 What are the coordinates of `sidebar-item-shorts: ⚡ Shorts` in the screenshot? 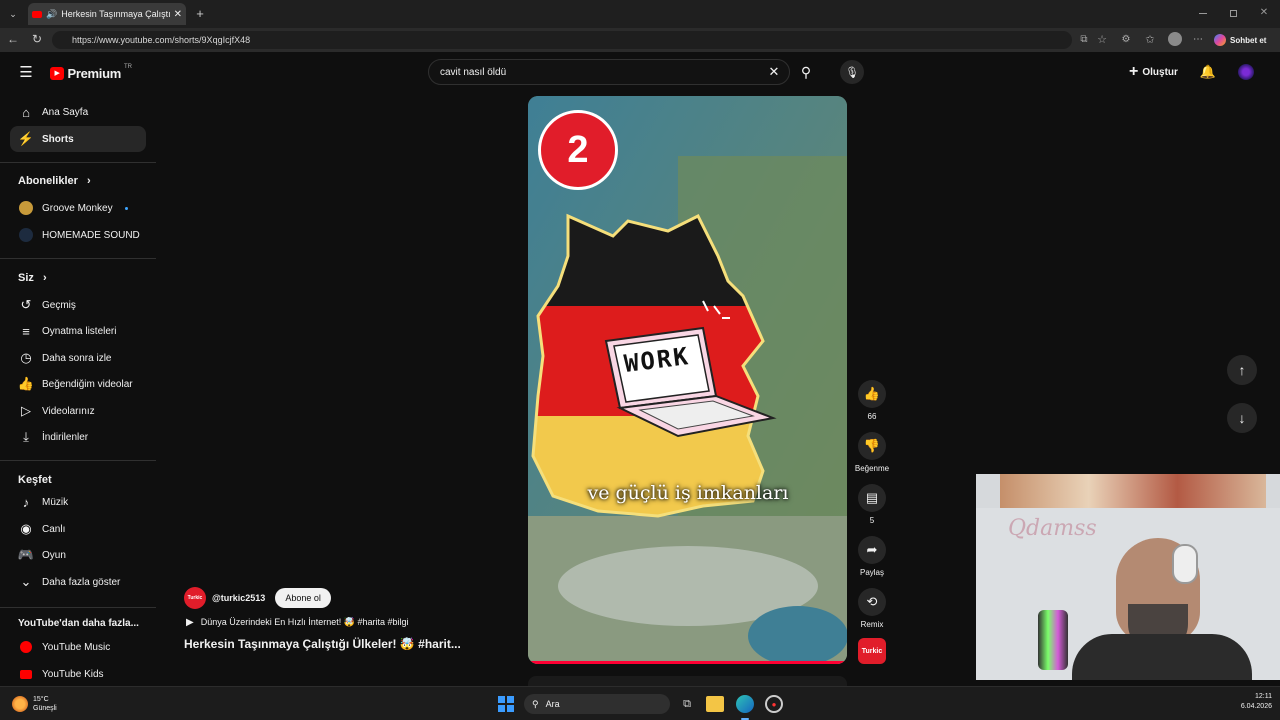 It's located at (78, 139).